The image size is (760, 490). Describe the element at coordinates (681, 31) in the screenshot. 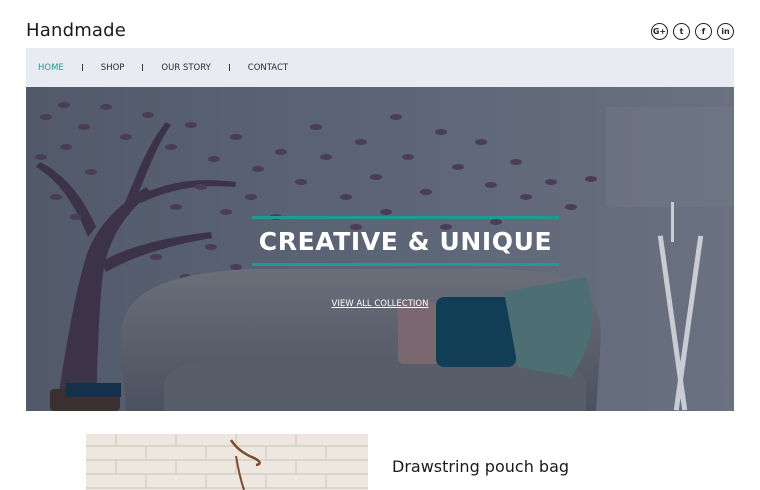

I see `twitter-icon: t` at that location.